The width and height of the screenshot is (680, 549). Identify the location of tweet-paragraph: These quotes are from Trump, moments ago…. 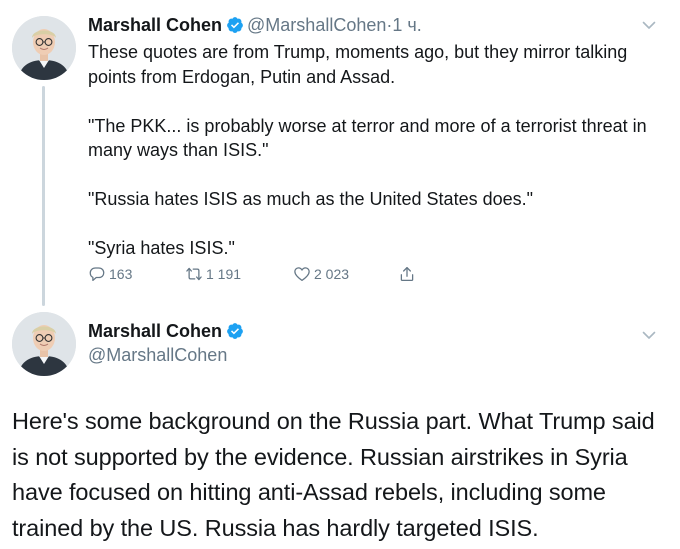
(358, 64).